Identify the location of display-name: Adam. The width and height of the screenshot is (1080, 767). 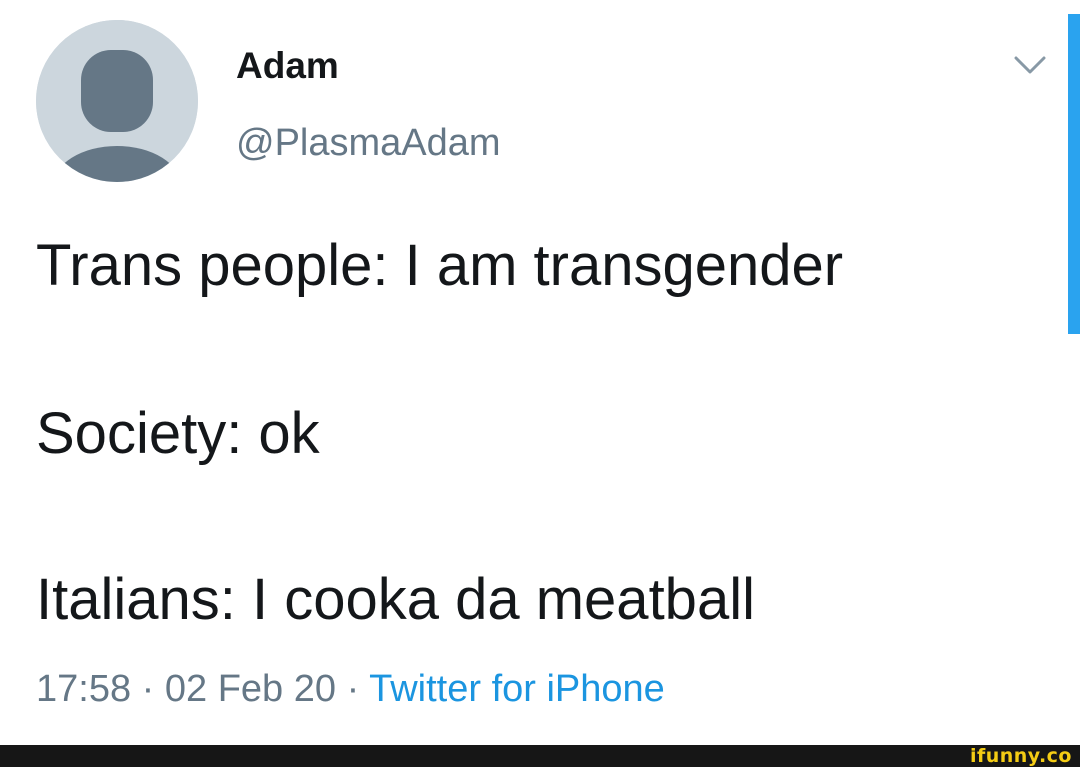
(287, 66).